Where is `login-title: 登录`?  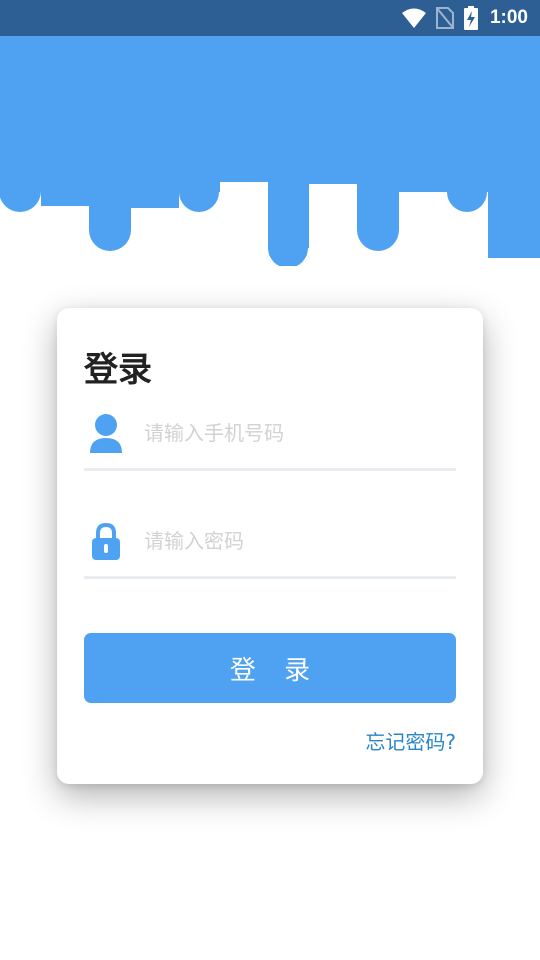
login-title: 登录 is located at coordinates (118, 370).